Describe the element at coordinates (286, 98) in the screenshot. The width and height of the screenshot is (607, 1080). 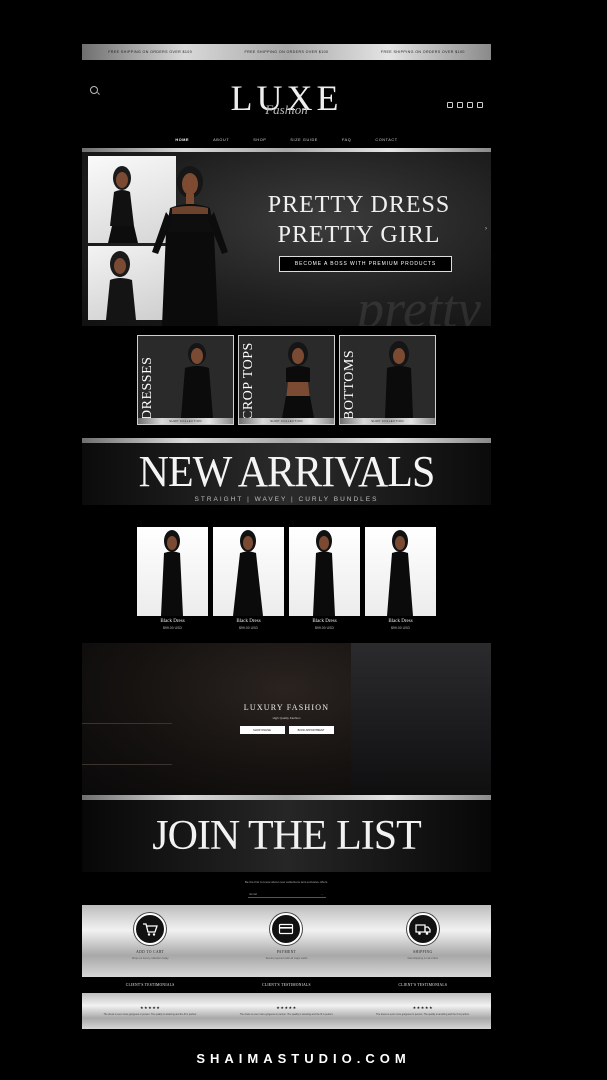
I see `logo: LUXE Fashion` at that location.